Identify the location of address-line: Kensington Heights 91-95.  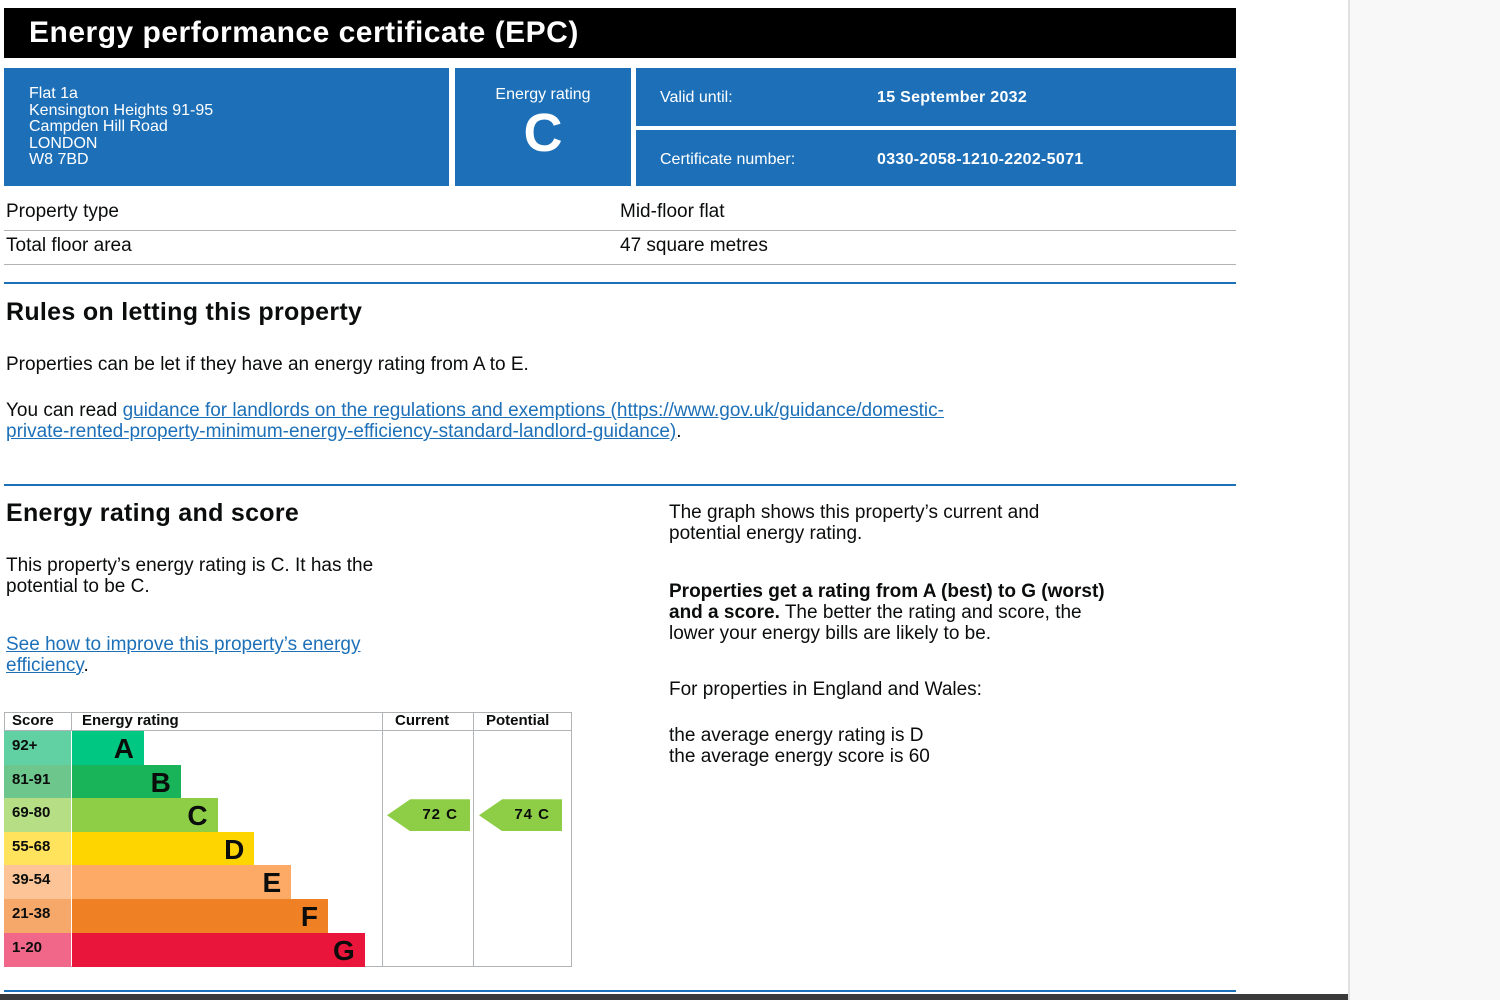
(121, 110).